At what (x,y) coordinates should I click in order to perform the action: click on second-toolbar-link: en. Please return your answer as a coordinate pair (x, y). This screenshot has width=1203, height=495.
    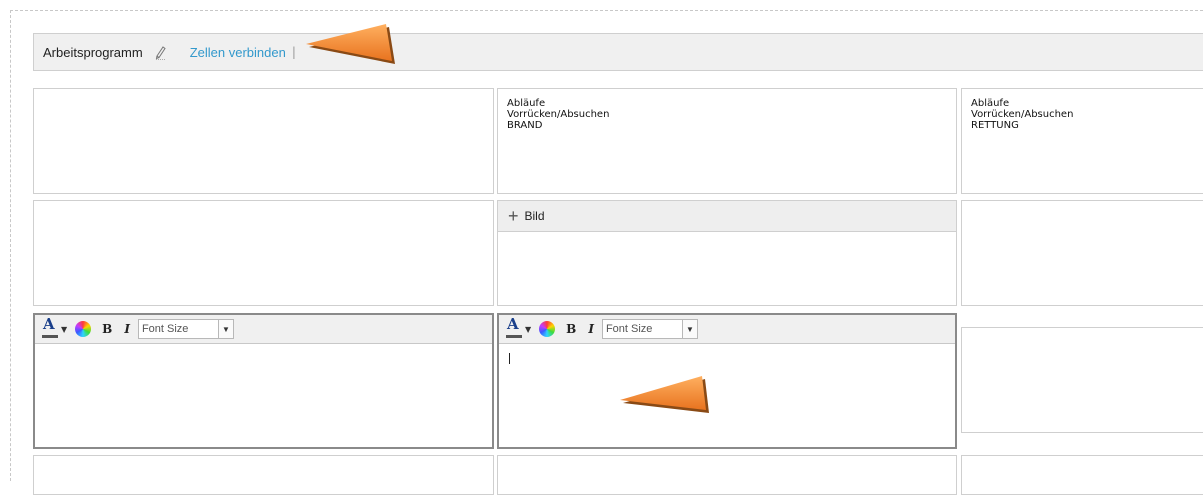
    Looking at the image, I should click on (371, 52).